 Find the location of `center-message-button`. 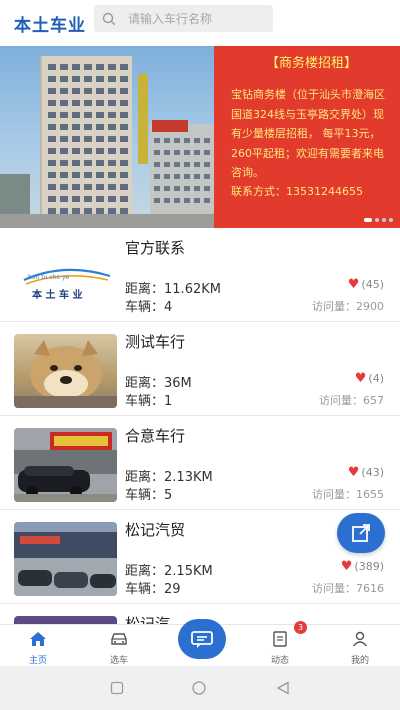

center-message-button is located at coordinates (202, 639).